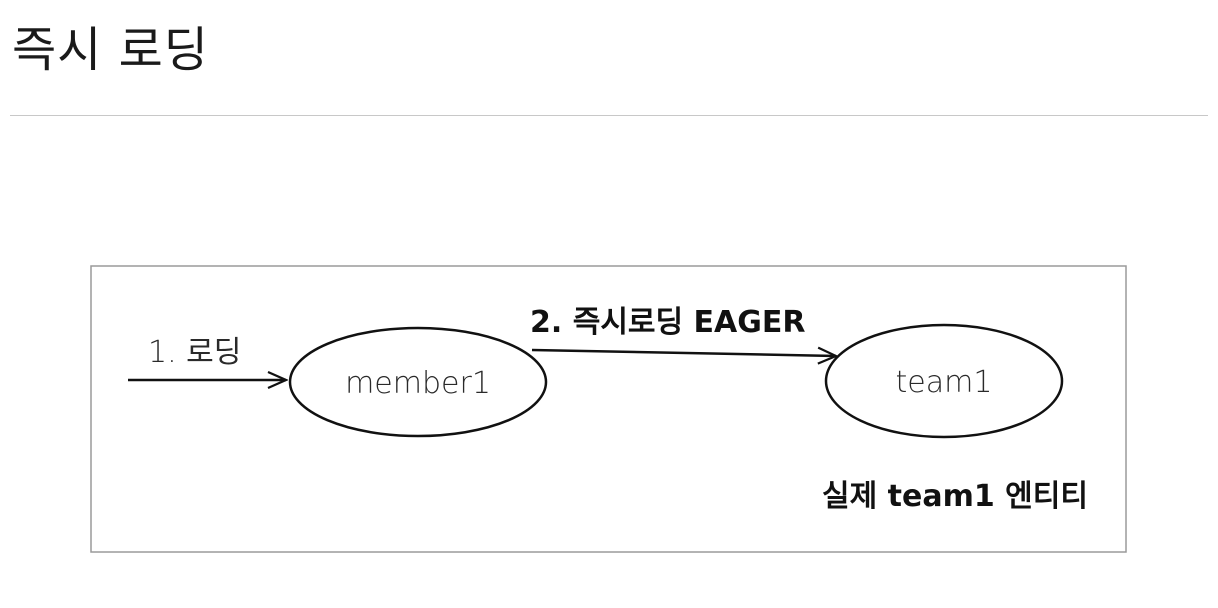  What do you see at coordinates (944, 382) in the screenshot?
I see `node-team1-label: team1` at bounding box center [944, 382].